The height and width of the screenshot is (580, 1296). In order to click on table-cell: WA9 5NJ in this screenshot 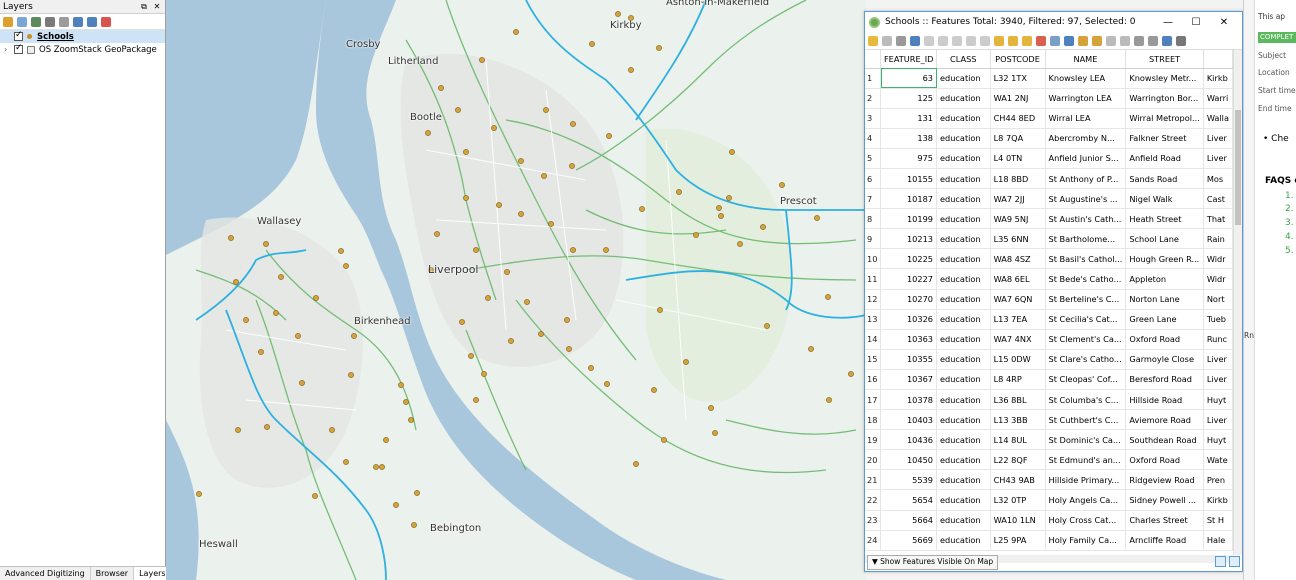, I will do `click(1018, 219)`.